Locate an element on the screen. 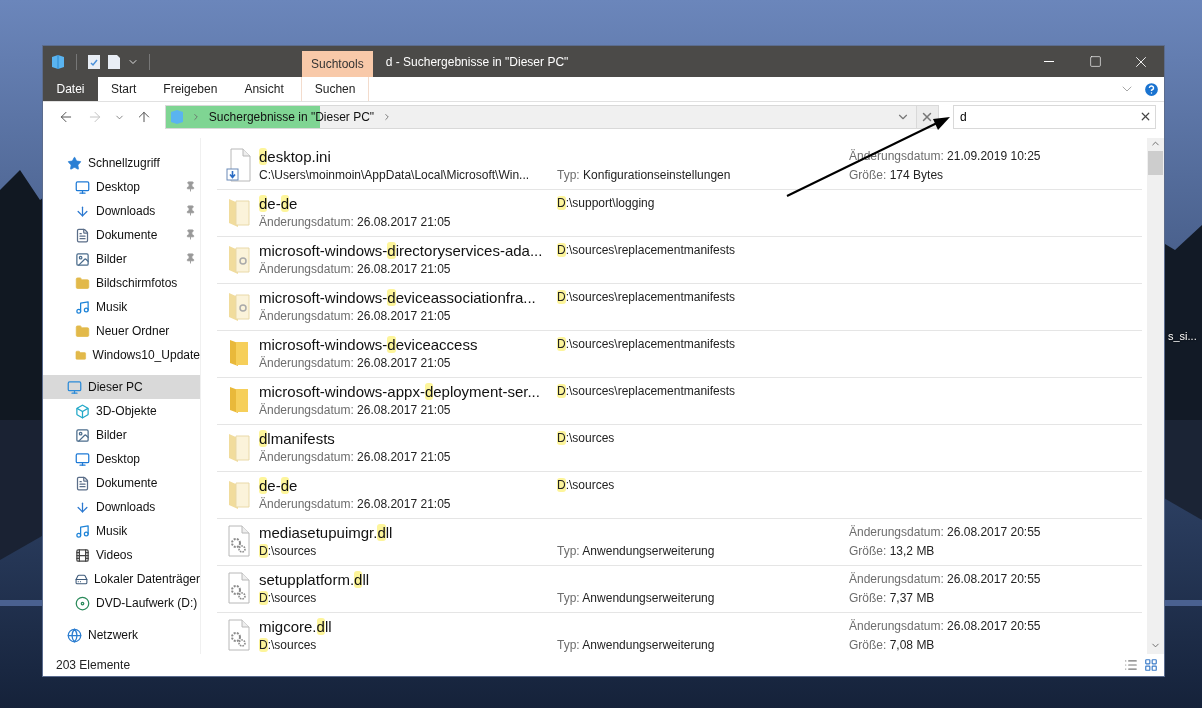  file-size: Größe: 174 Bytes is located at coordinates (897, 175).